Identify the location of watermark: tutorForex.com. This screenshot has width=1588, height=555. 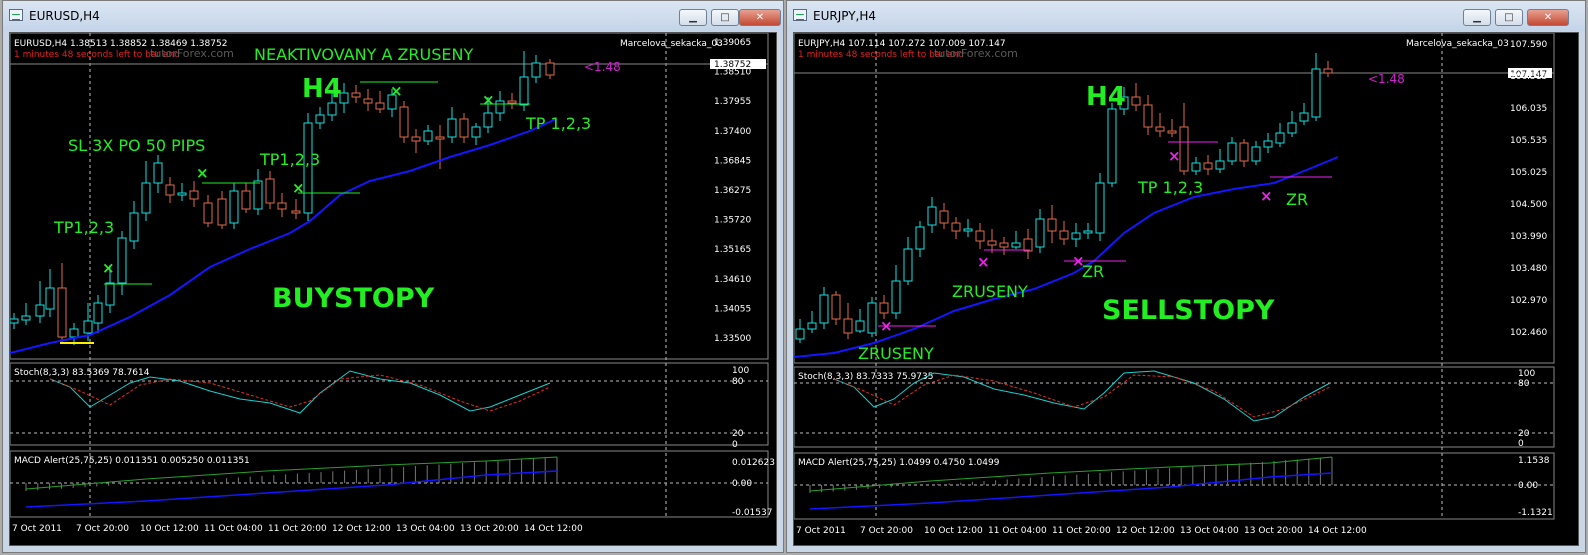
(976, 53).